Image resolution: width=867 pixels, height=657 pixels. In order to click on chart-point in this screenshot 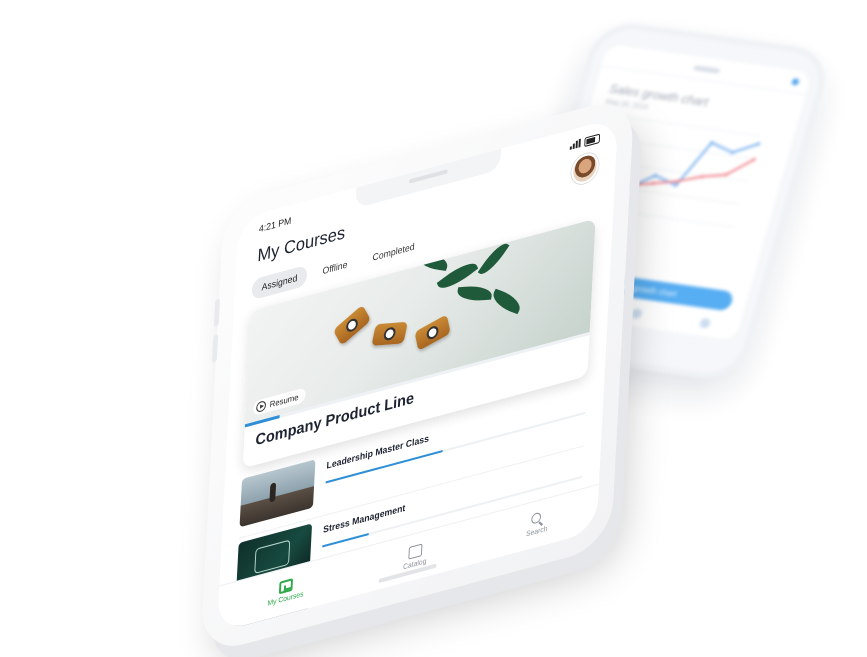, I will do `click(653, 183)`.